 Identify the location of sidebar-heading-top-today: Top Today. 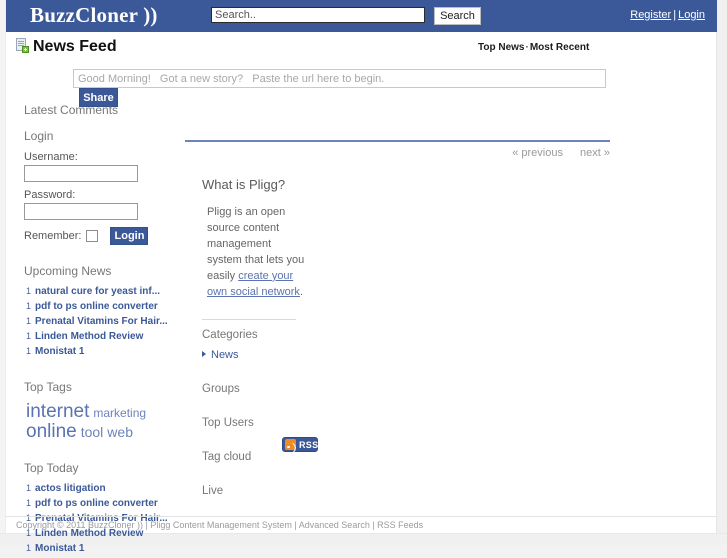
(51, 467).